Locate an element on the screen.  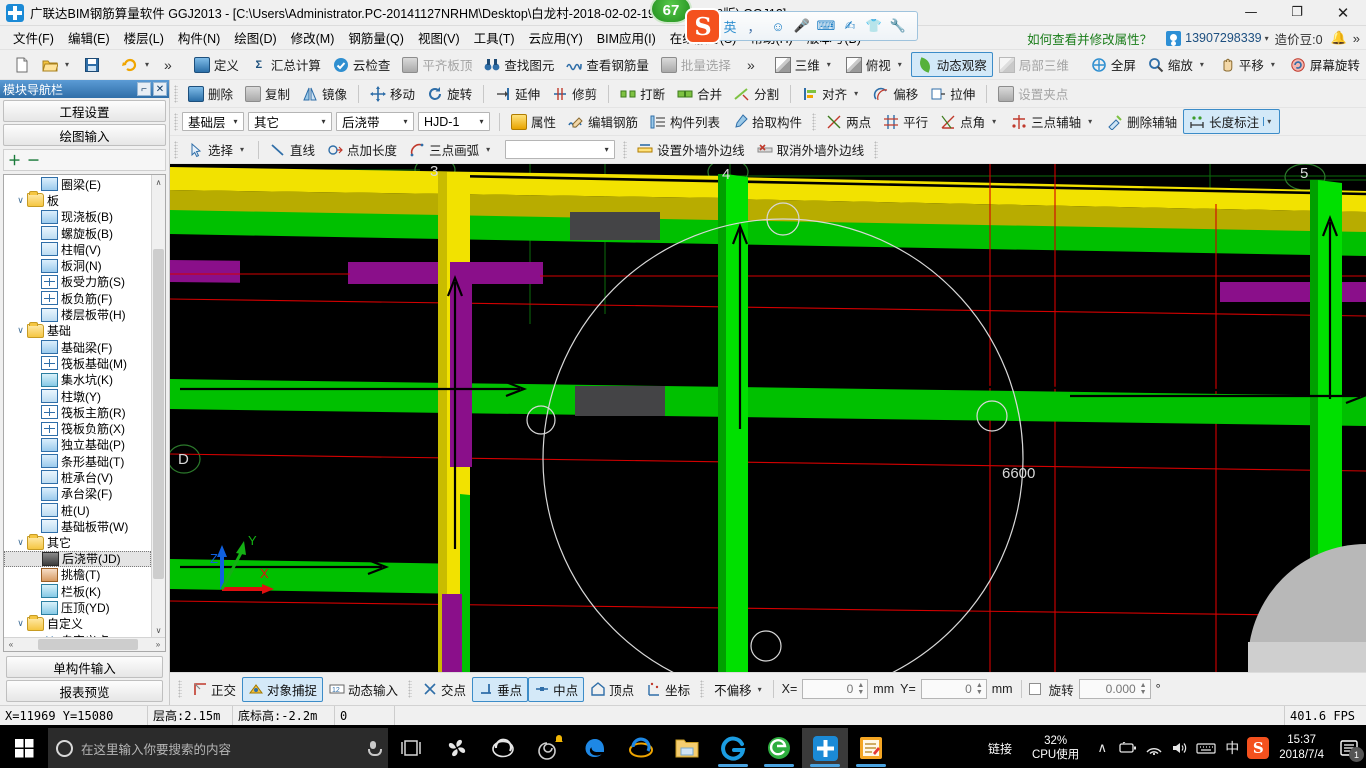
edit-toolbar-grip is located at coordinates (176, 93).